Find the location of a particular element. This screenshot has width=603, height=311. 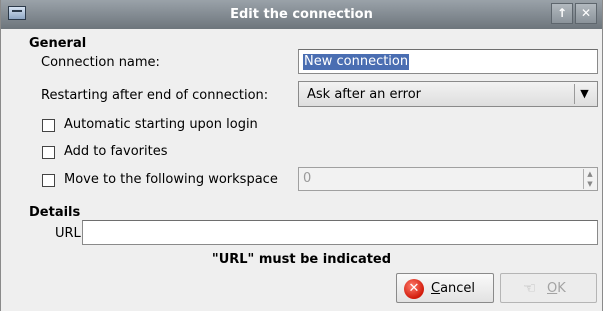

connection-name-label: Connection name: is located at coordinates (100, 62).